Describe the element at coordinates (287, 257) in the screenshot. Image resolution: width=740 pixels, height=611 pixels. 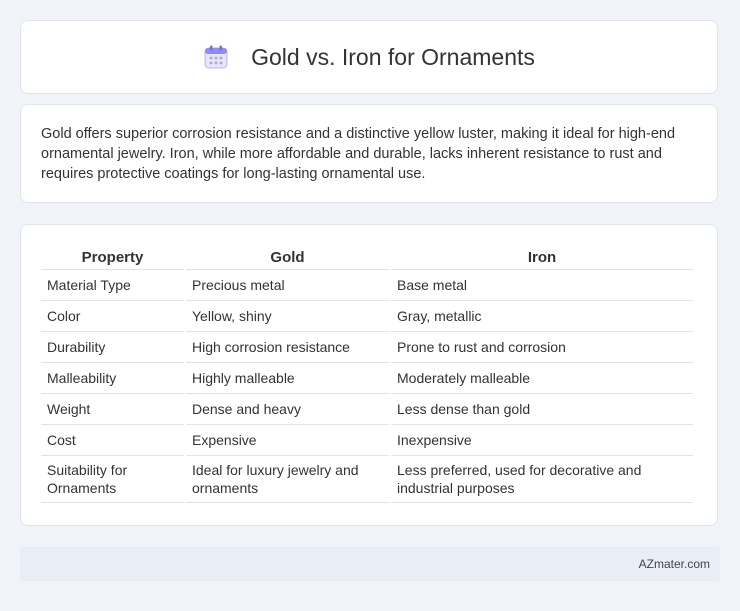
I see `header-gold: Gold` at that location.